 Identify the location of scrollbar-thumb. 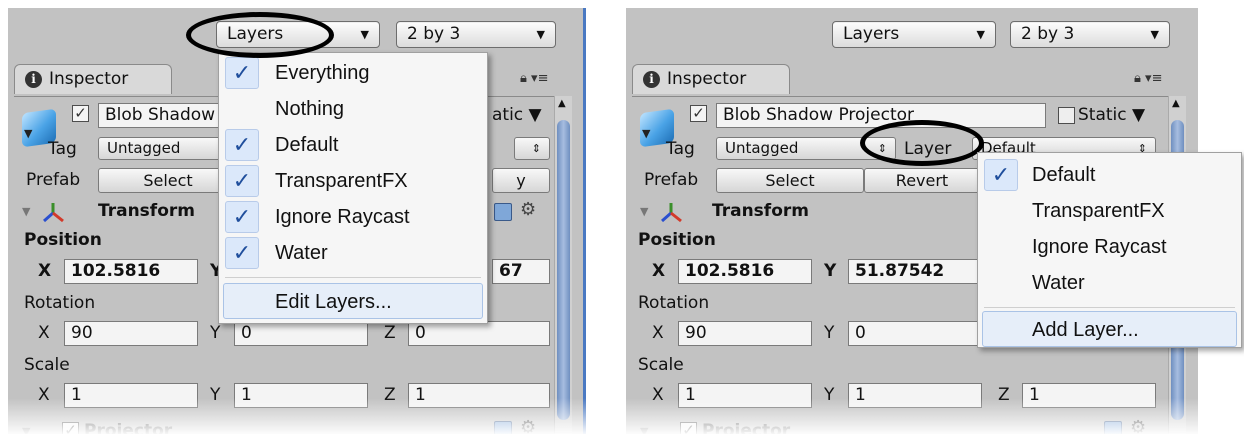
(563, 270).